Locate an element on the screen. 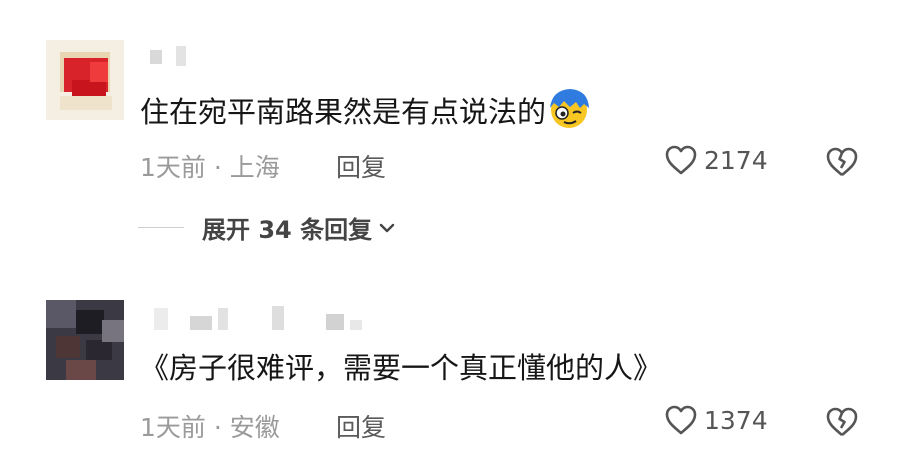  comment-text: 住在宛平南路果然是有点说法的 is located at coordinates (366, 110).